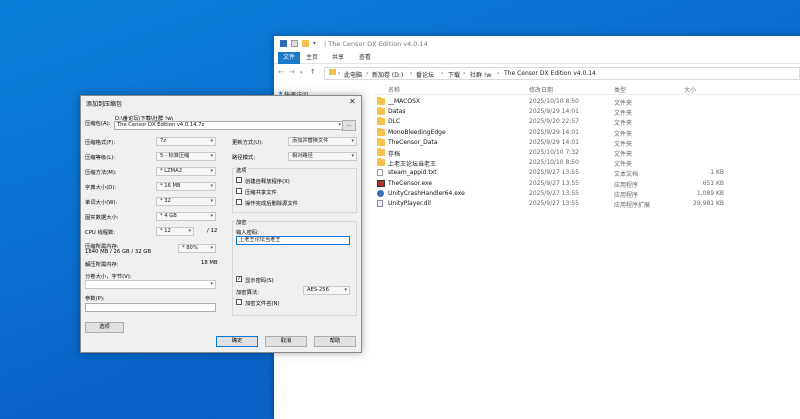 This screenshot has height=419, width=800. I want to click on method-label: 压缩方法(M):, so click(101, 173).